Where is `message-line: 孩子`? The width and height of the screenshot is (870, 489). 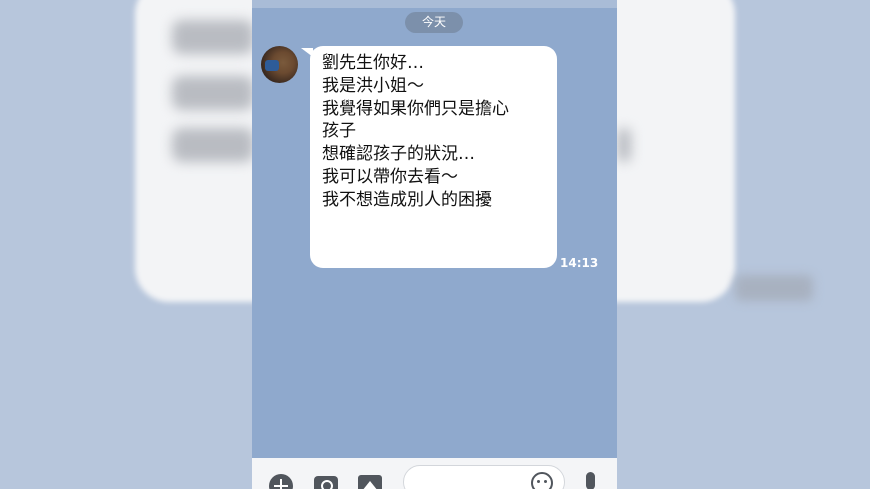 message-line: 孩子 is located at coordinates (339, 131).